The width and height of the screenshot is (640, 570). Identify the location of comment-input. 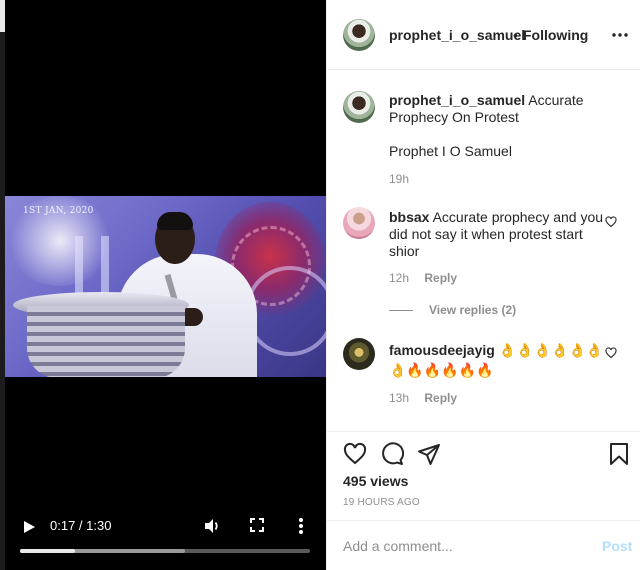
(463, 546).